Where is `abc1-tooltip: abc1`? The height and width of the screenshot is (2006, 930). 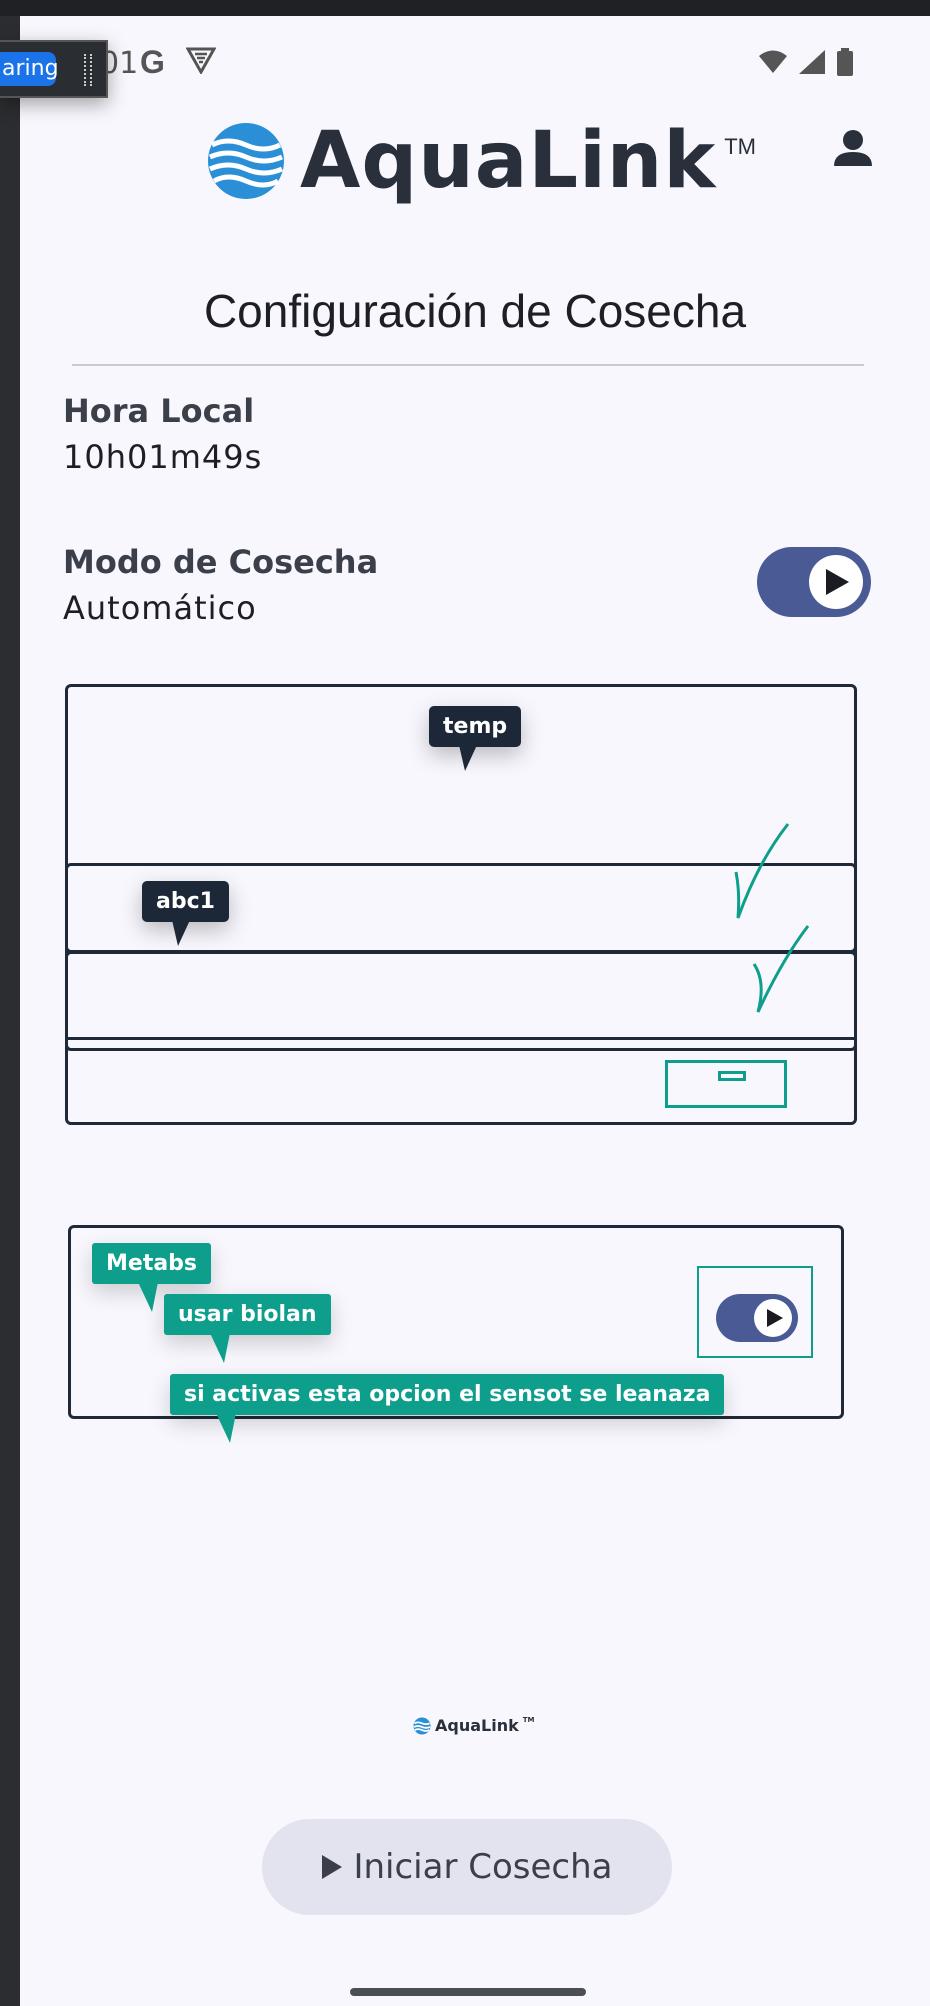 abc1-tooltip: abc1 is located at coordinates (185, 913).